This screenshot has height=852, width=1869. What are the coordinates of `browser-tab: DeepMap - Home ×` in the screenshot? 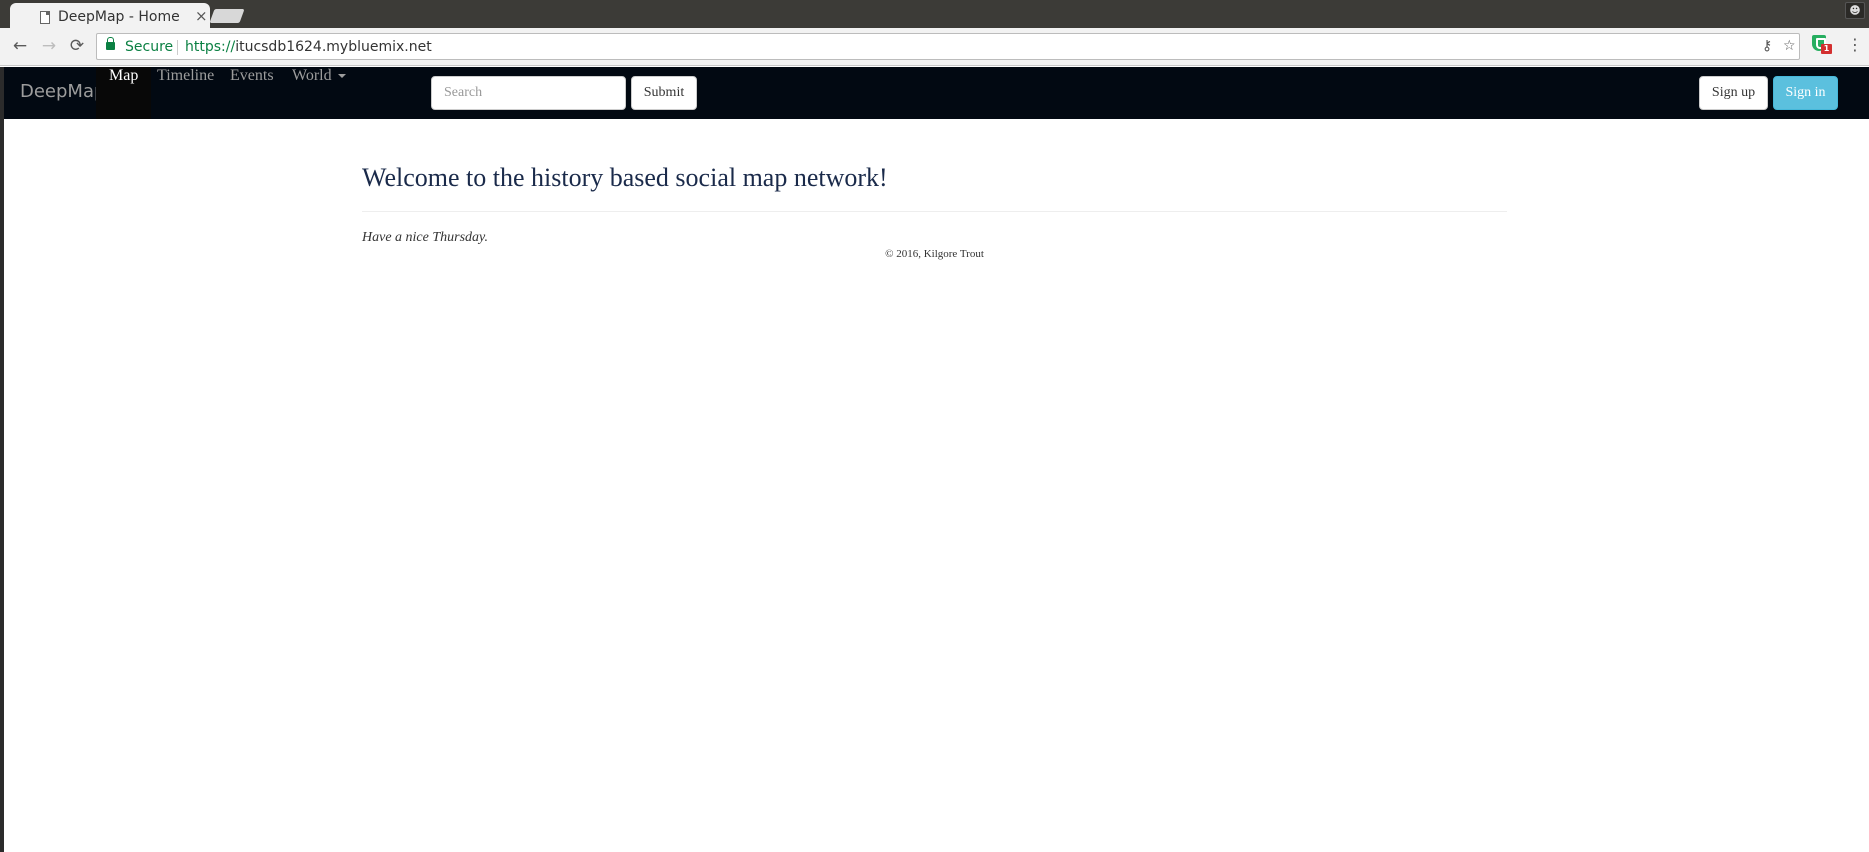 It's located at (110, 16).